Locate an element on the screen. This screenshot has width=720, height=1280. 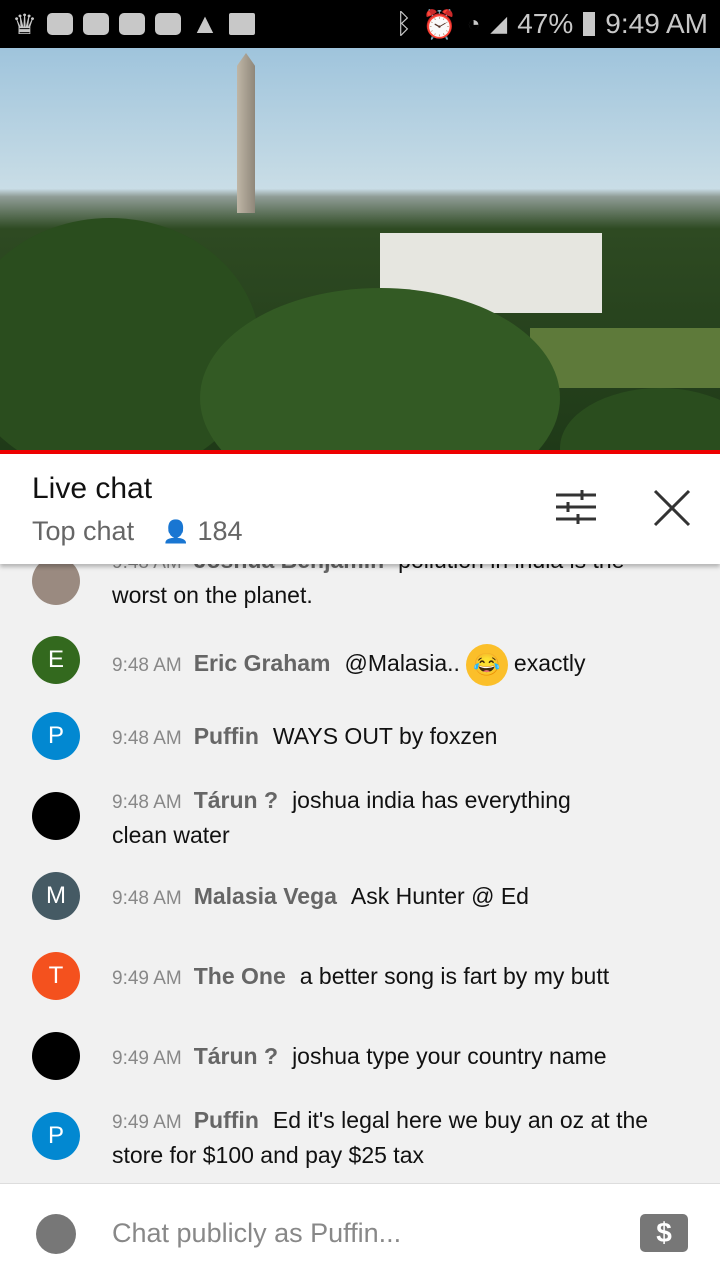
message-text: Ask Hunter @ Ed is located at coordinates (439, 896).